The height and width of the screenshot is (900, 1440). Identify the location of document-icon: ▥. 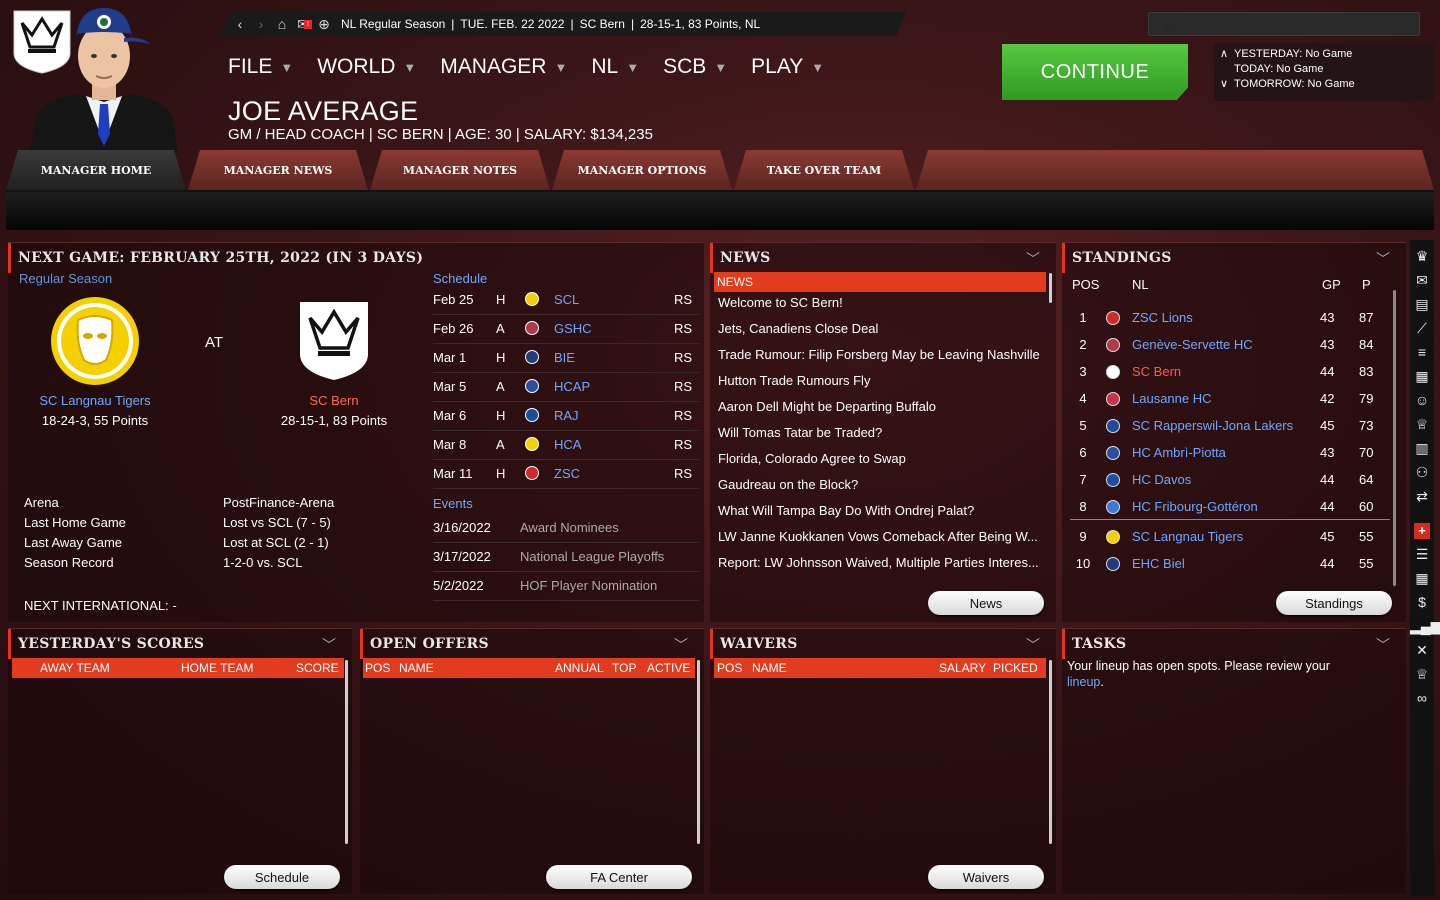
(1422, 448).